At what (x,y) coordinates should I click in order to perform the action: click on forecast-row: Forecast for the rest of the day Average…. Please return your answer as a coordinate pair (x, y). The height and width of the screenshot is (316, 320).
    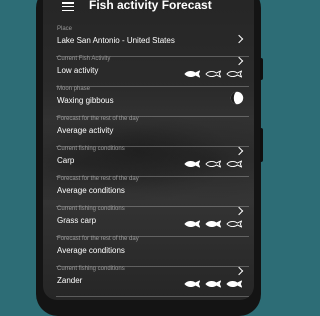
    Looking at the image, I should click on (152, 131).